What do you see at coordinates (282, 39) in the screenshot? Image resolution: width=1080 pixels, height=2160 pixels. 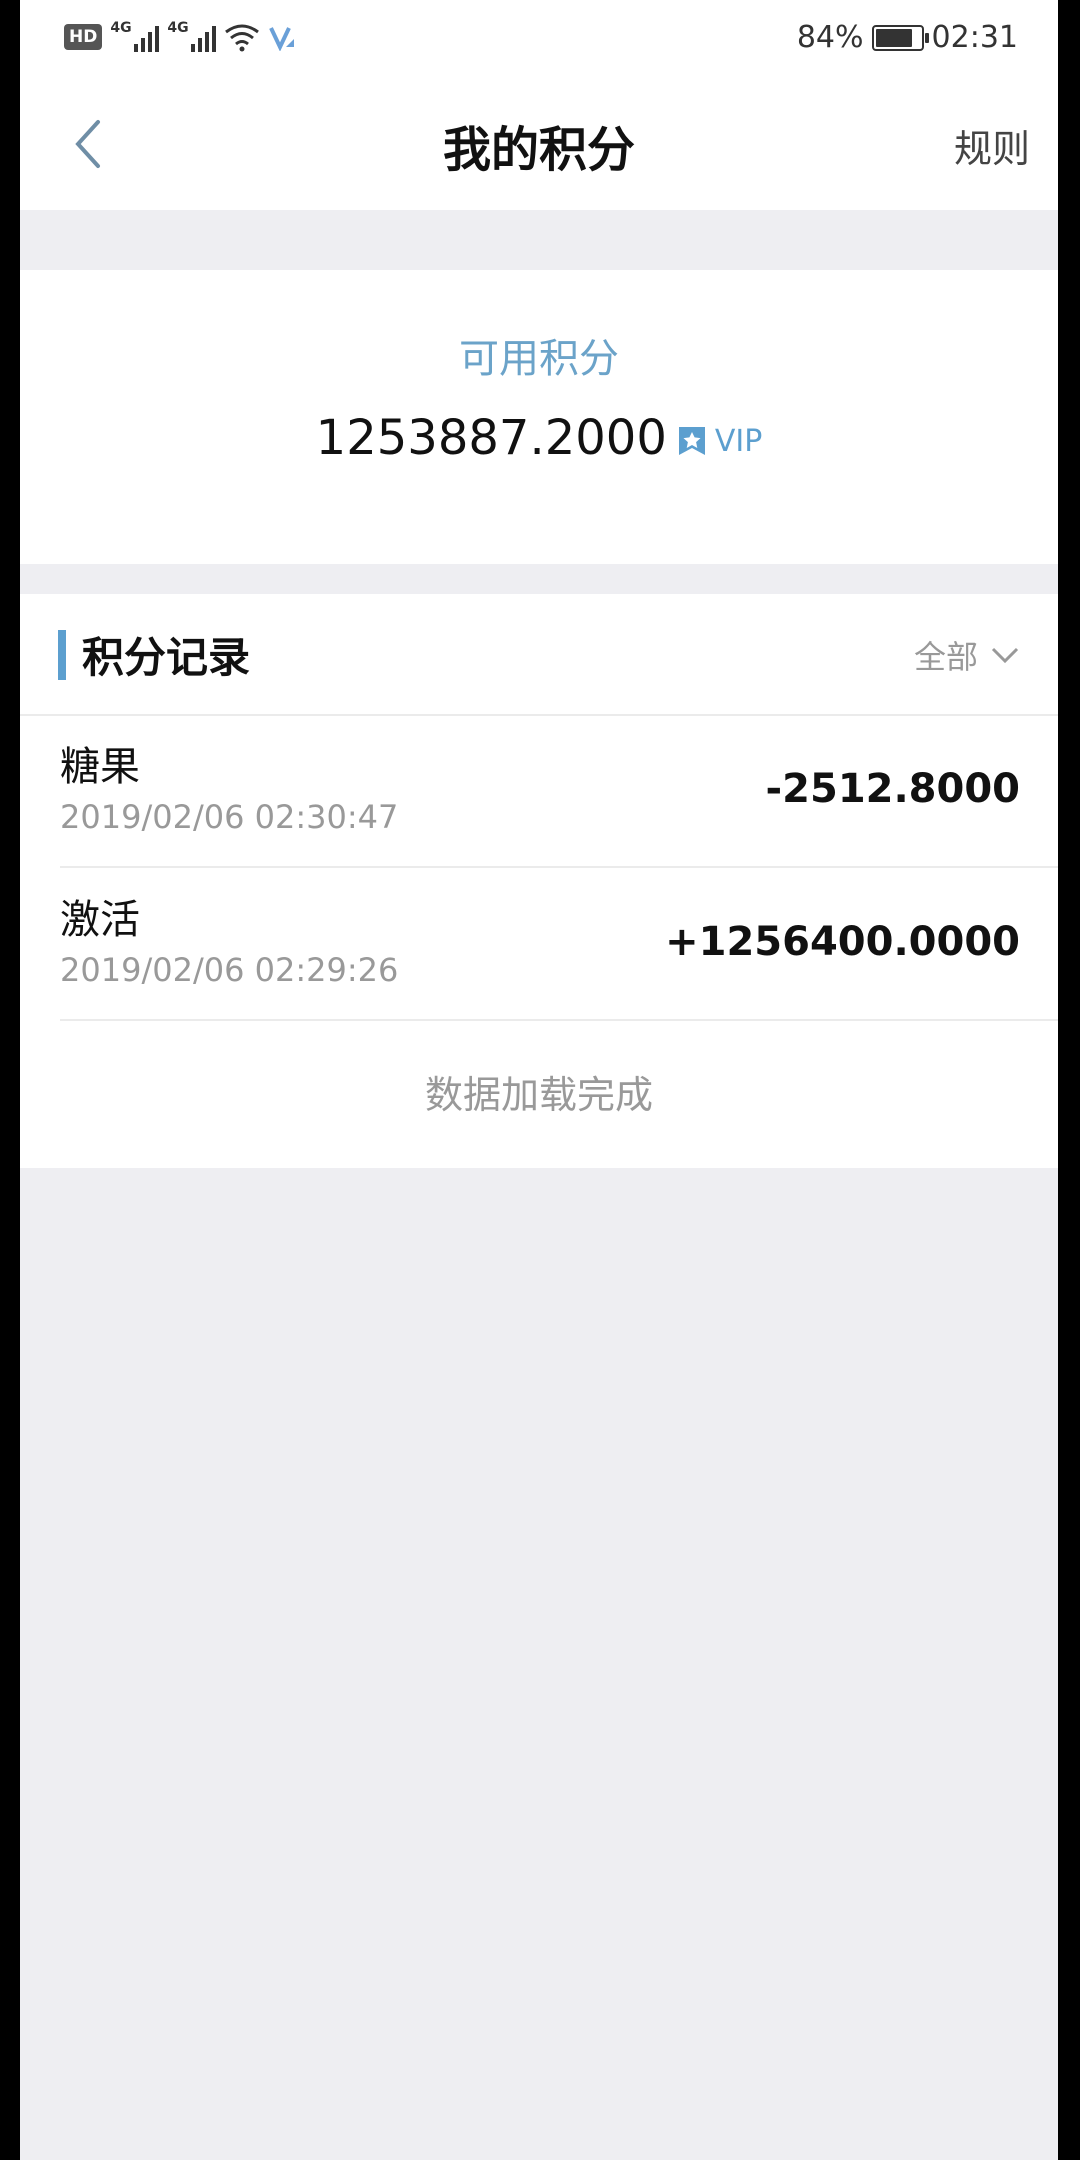 I see `vpn-icon` at bounding box center [282, 39].